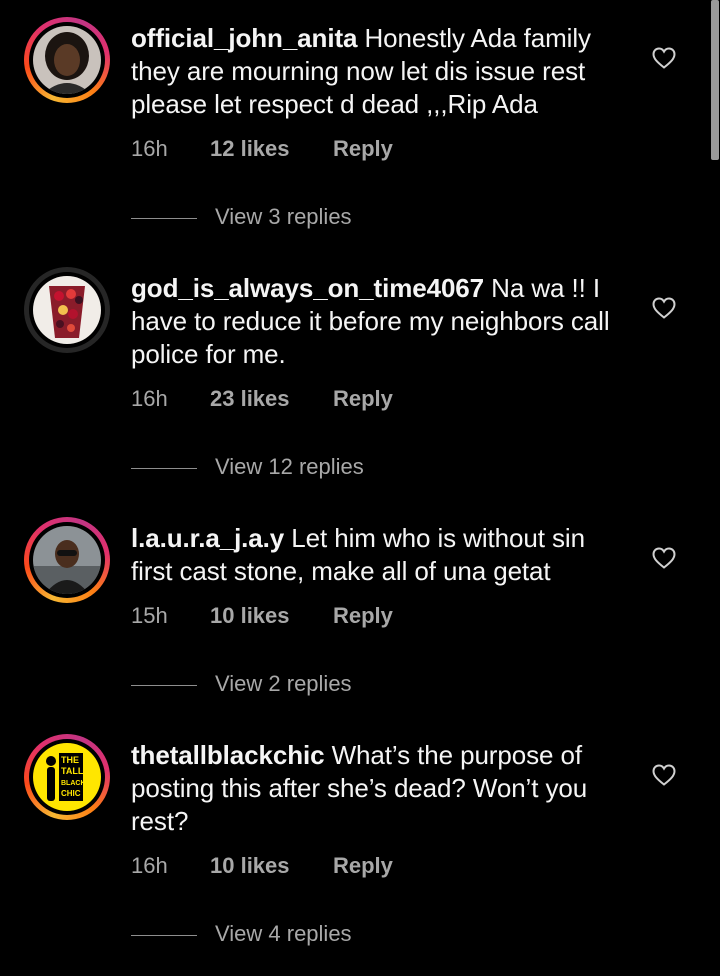  What do you see at coordinates (71, 793) in the screenshot?
I see `svg-text: CHIC` at bounding box center [71, 793].